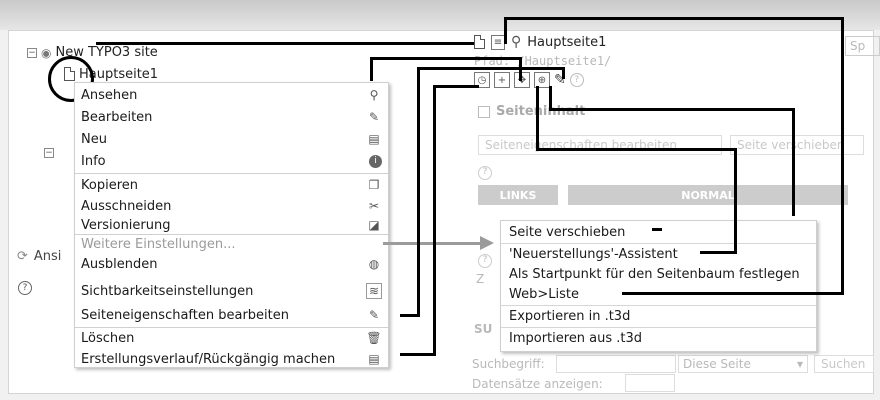  I want to click on copy-icon: ❐, so click(374, 185).